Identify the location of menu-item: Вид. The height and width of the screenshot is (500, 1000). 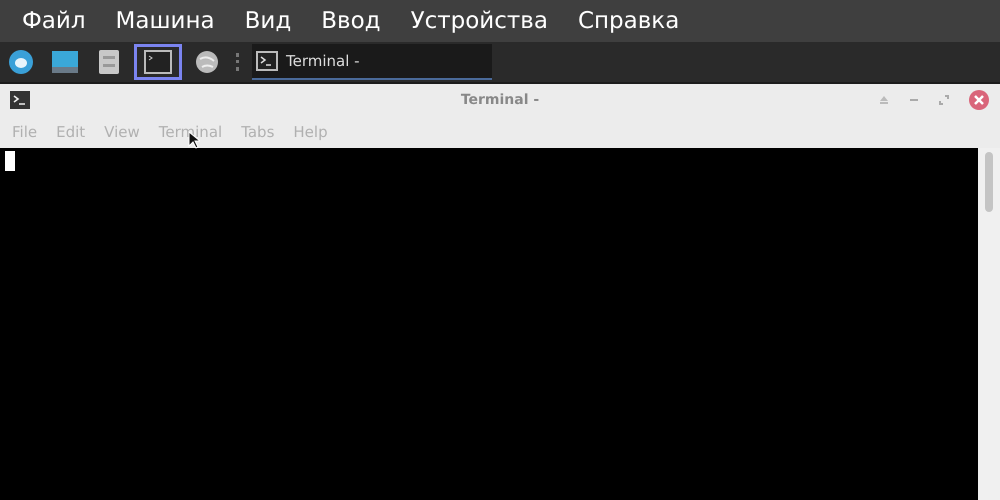
(268, 21).